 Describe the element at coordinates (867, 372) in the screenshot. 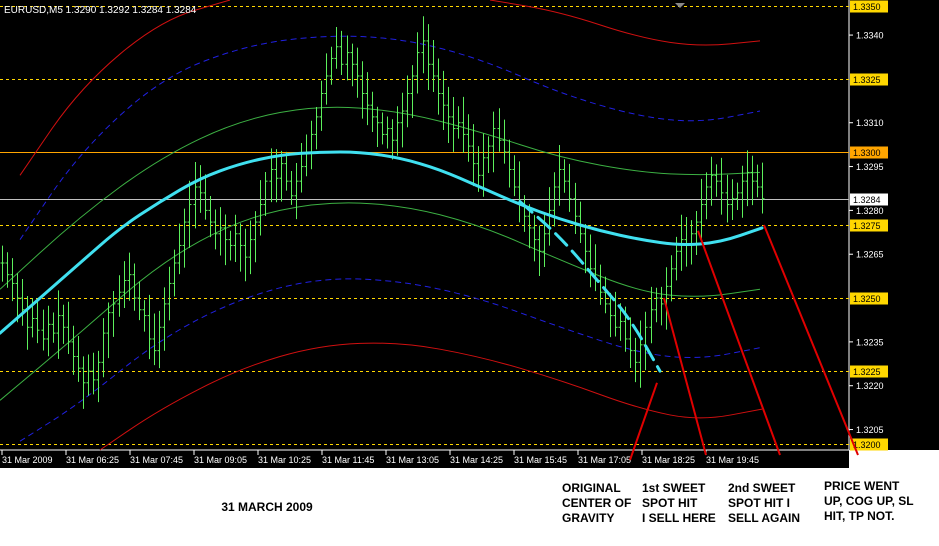

I see `price-level-label: 1.3225` at that location.